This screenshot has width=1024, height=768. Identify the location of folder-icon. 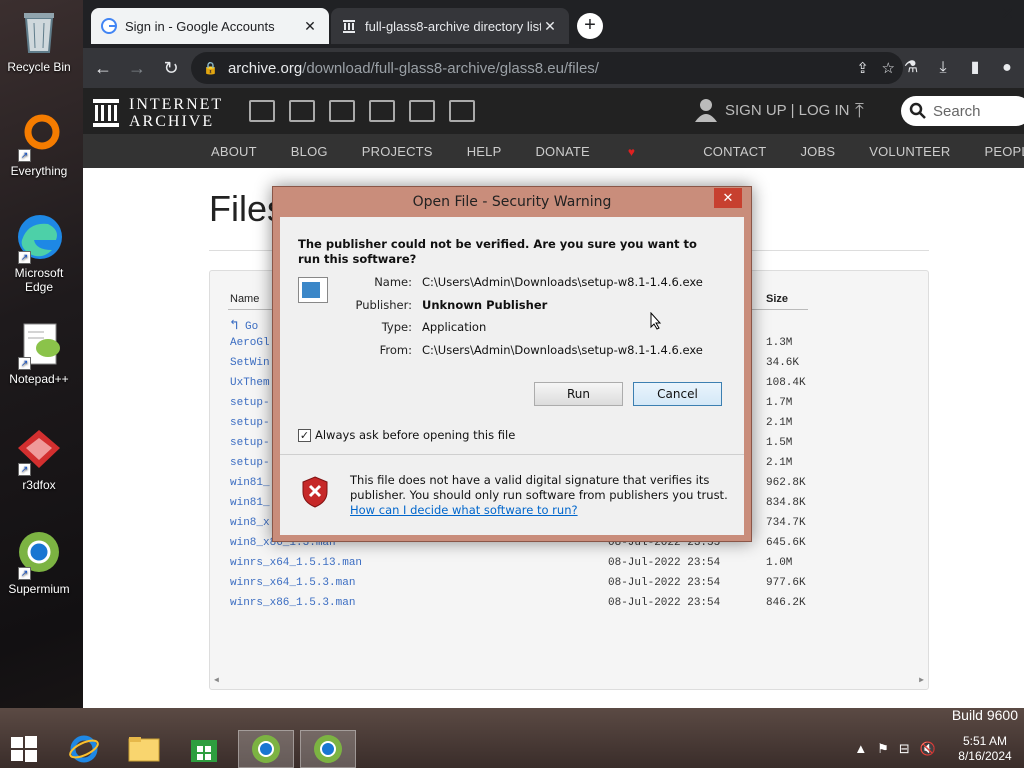
(144, 749).